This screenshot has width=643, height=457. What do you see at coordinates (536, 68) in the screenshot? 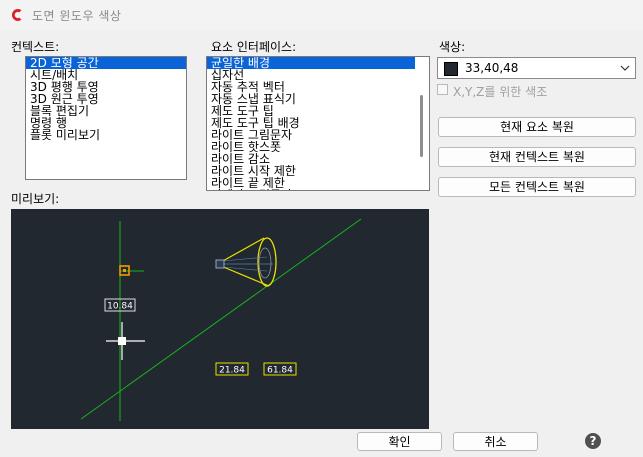
I see `color-dropdown: 33,40,48` at bounding box center [536, 68].